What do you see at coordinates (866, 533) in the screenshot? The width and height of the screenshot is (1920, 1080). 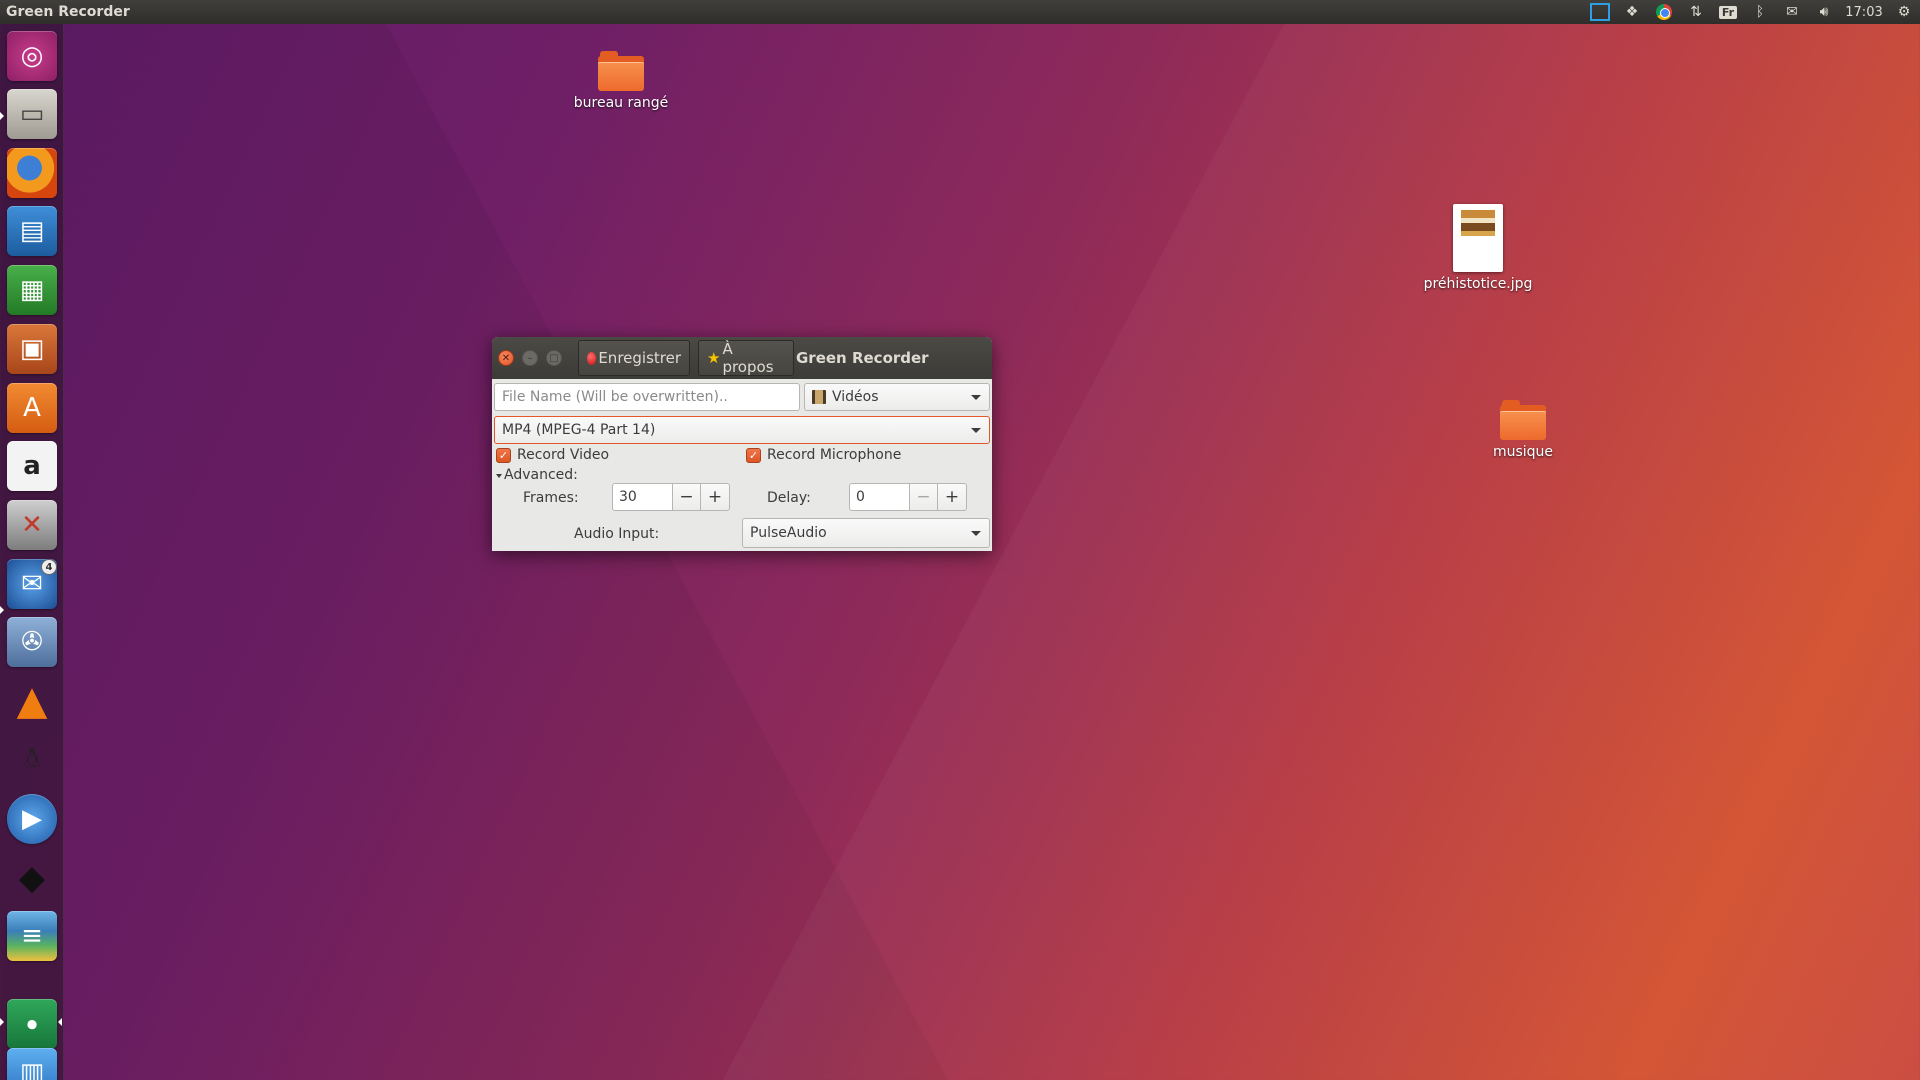 I see `audio-input-select: PulseAudio` at bounding box center [866, 533].